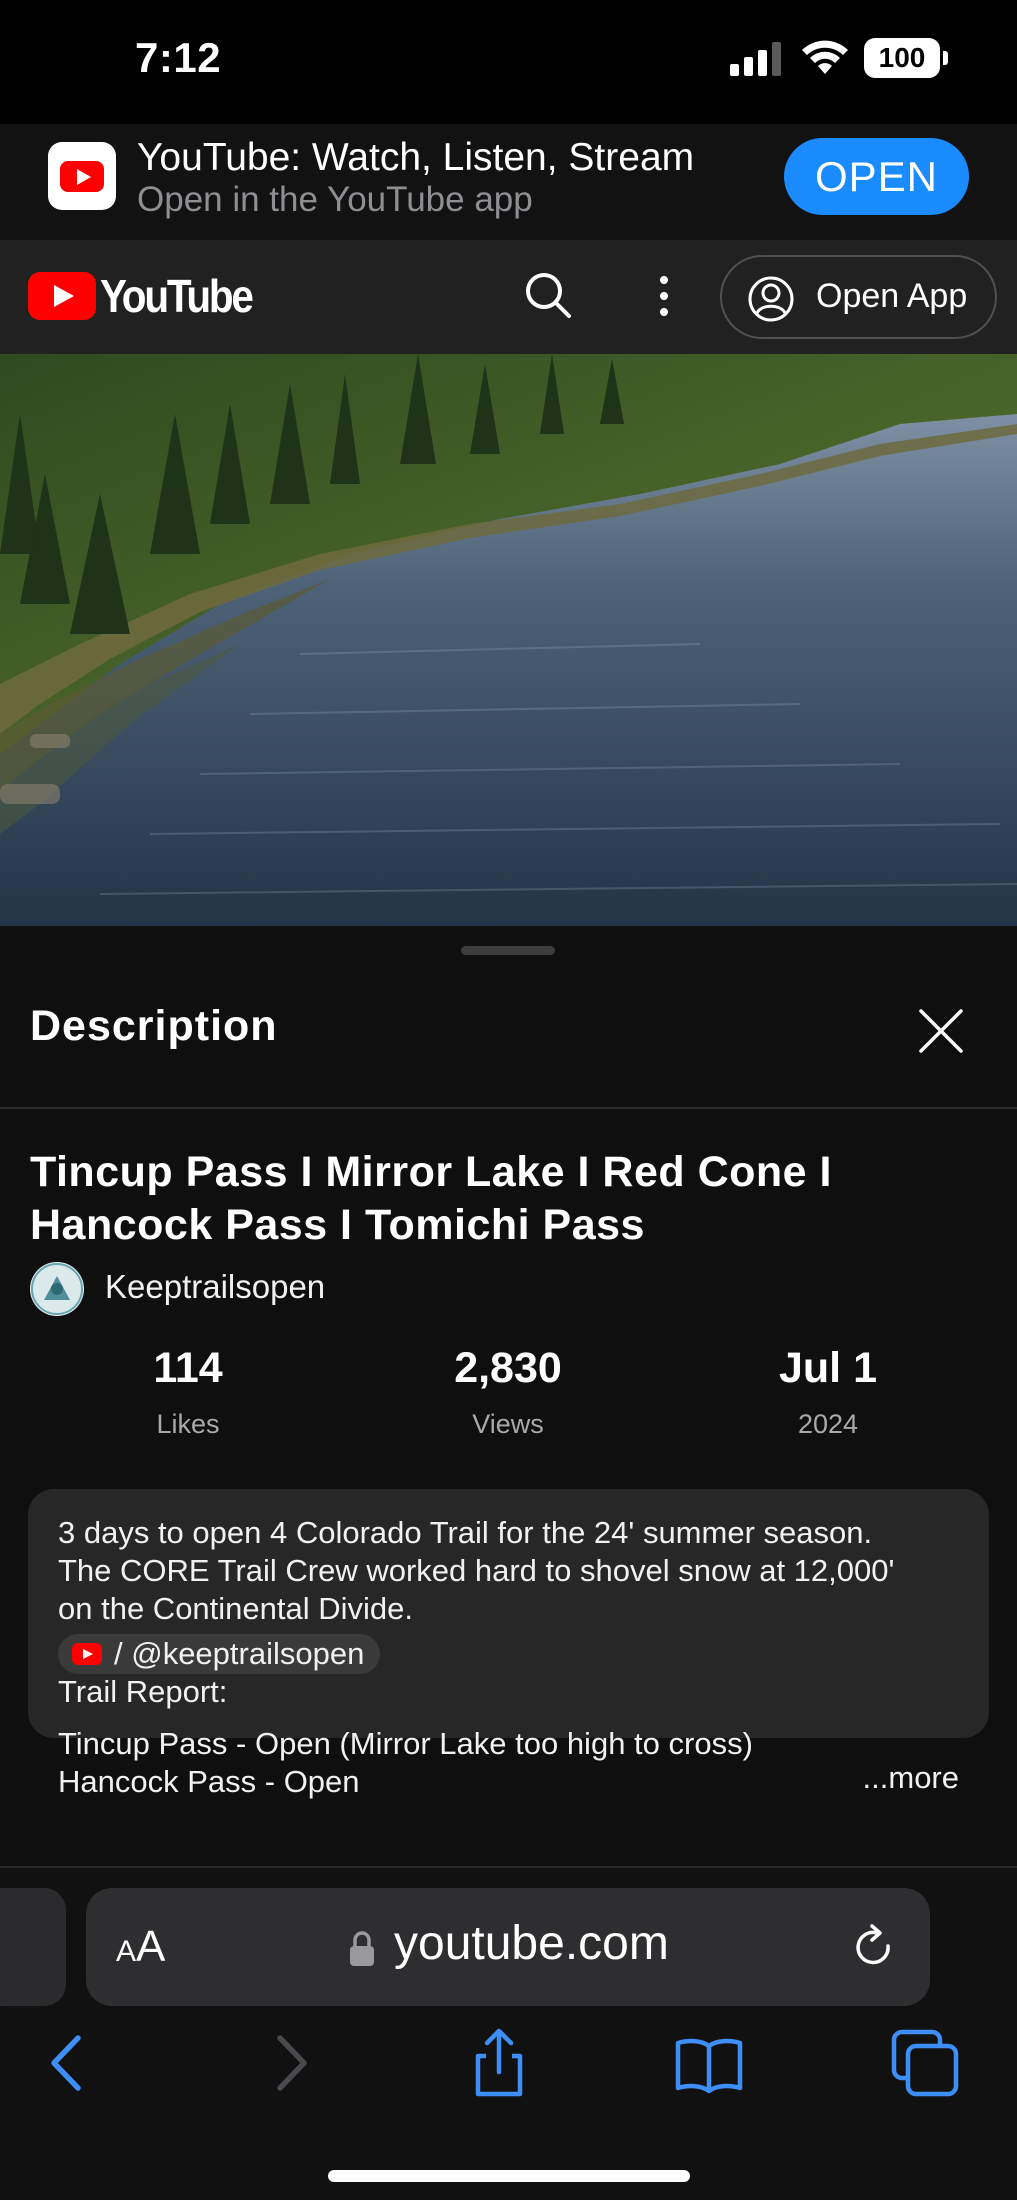 This screenshot has height=2200, width=1017. Describe the element at coordinates (87, 1654) in the screenshot. I see `youtube-mini-icon` at that location.